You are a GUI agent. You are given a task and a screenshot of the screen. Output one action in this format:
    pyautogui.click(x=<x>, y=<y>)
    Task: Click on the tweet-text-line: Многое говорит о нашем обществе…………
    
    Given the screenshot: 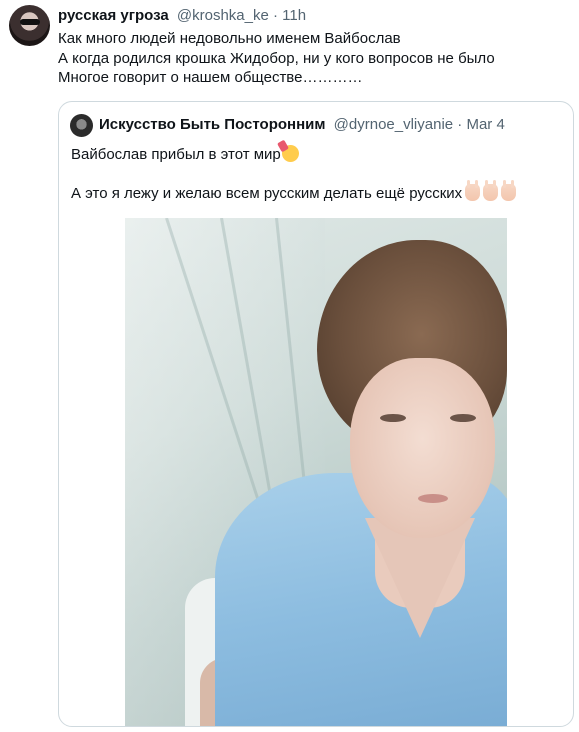 What is the action you would take?
    pyautogui.click(x=210, y=77)
    